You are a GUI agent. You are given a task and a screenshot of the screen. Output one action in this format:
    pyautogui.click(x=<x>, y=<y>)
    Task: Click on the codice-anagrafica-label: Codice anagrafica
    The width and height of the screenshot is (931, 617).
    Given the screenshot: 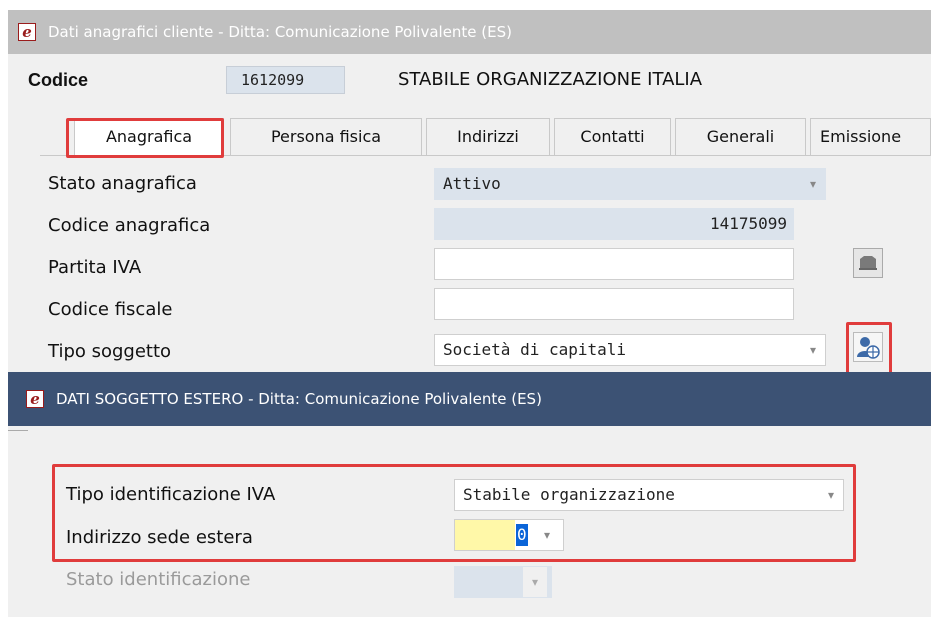 What is the action you would take?
    pyautogui.click(x=129, y=225)
    